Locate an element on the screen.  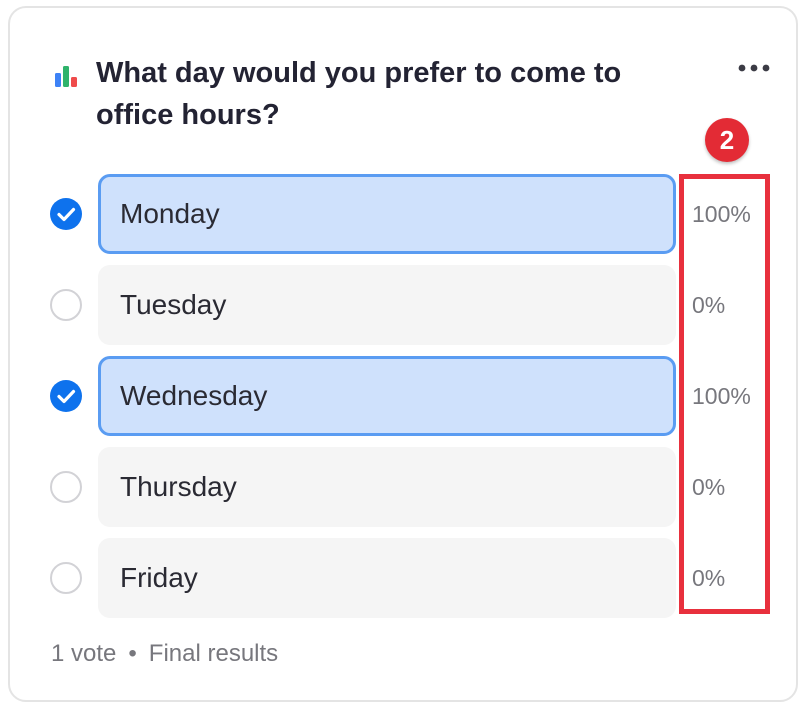
option-box: Friday is located at coordinates (387, 578).